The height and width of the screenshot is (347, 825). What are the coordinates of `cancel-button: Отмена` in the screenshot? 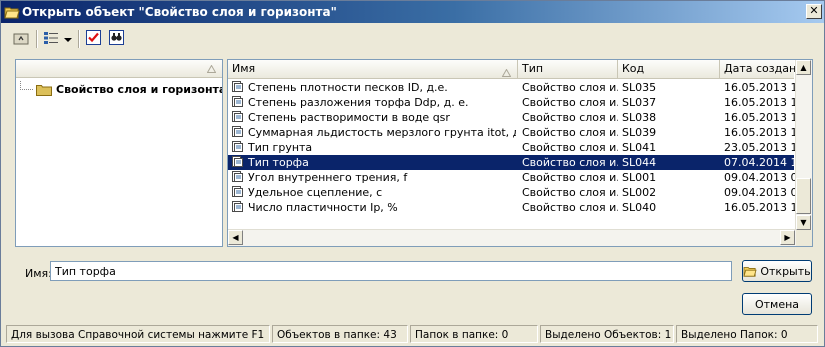 It's located at (777, 304).